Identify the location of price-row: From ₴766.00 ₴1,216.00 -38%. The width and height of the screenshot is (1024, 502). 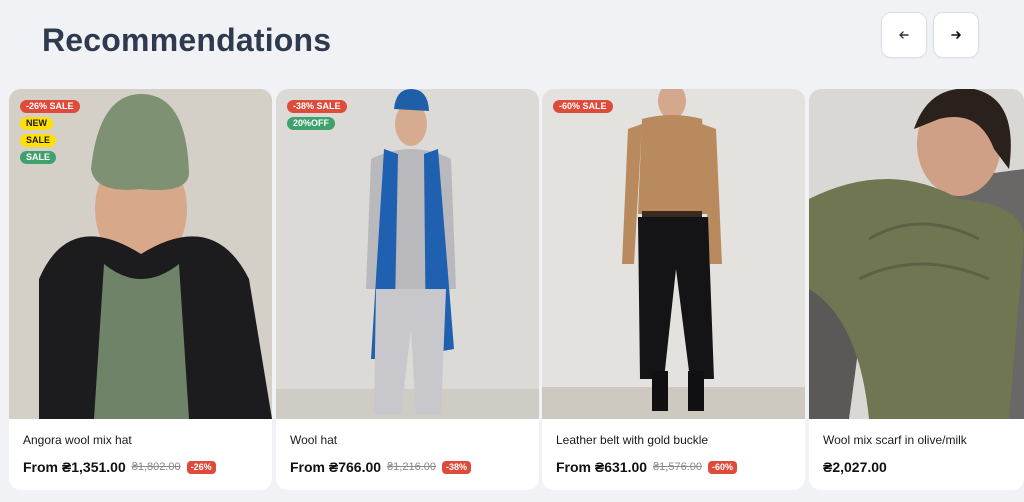
(381, 467).